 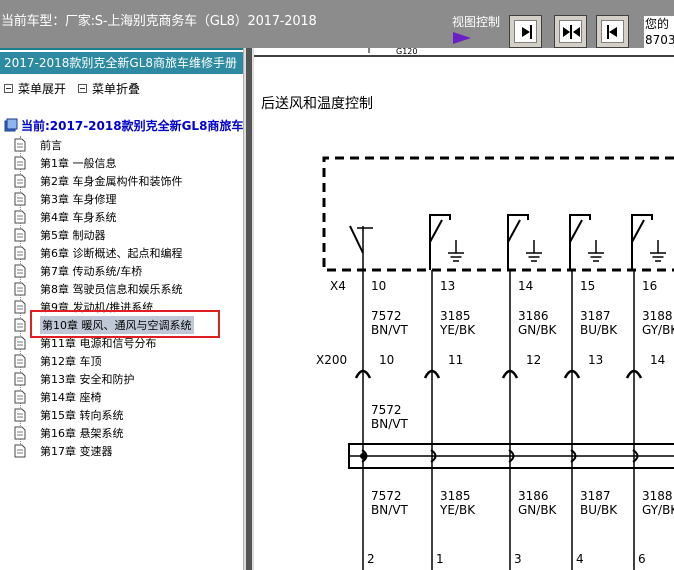 What do you see at coordinates (317, 104) in the screenshot?
I see `section-title: 后送风和温度控制` at bounding box center [317, 104].